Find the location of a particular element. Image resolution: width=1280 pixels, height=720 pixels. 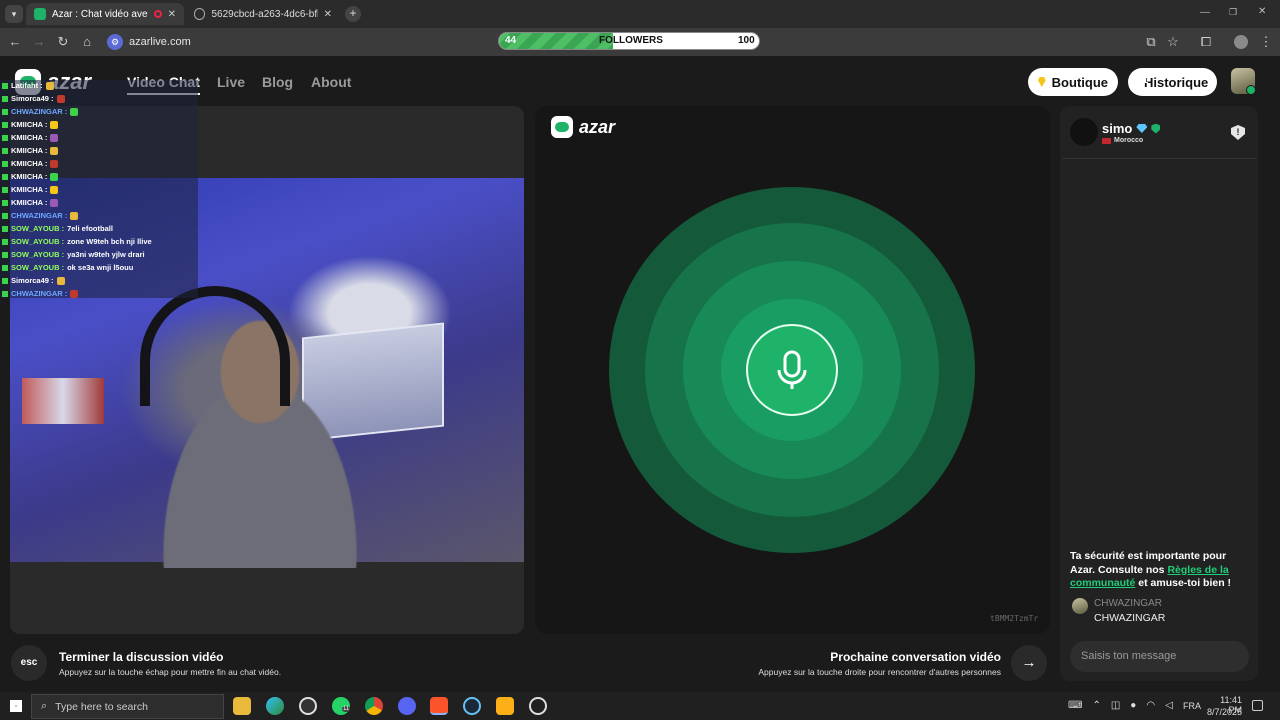

reload-icon: ↻ is located at coordinates (63, 42).